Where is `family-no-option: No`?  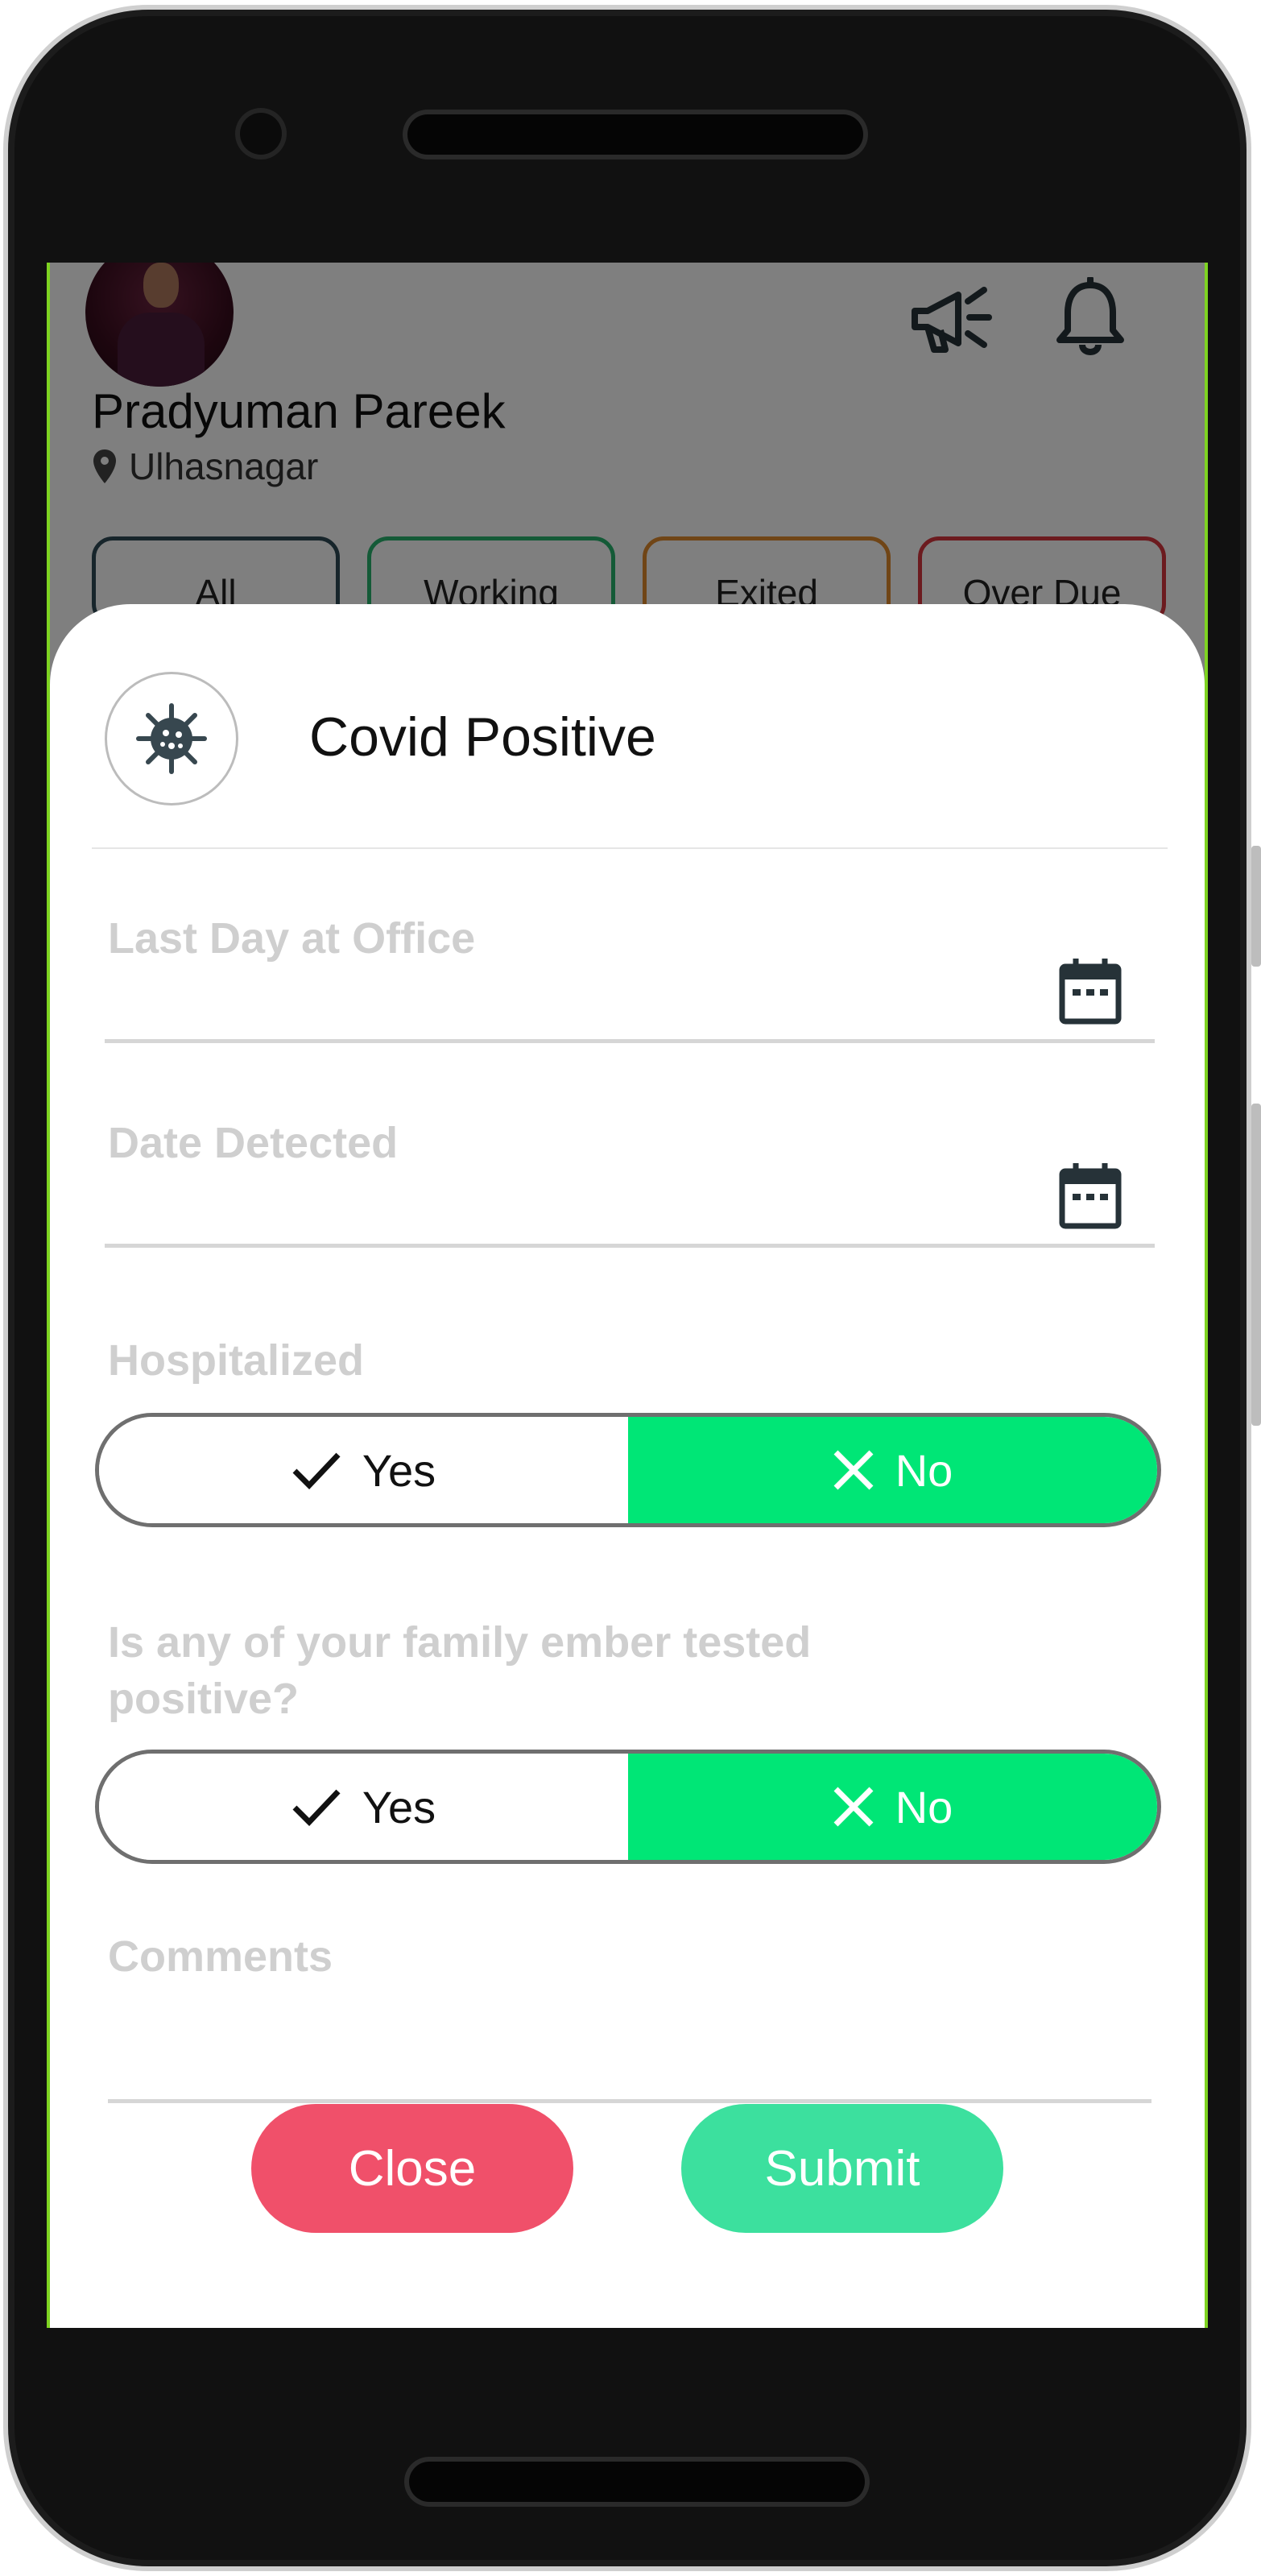 family-no-option: No is located at coordinates (892, 1807).